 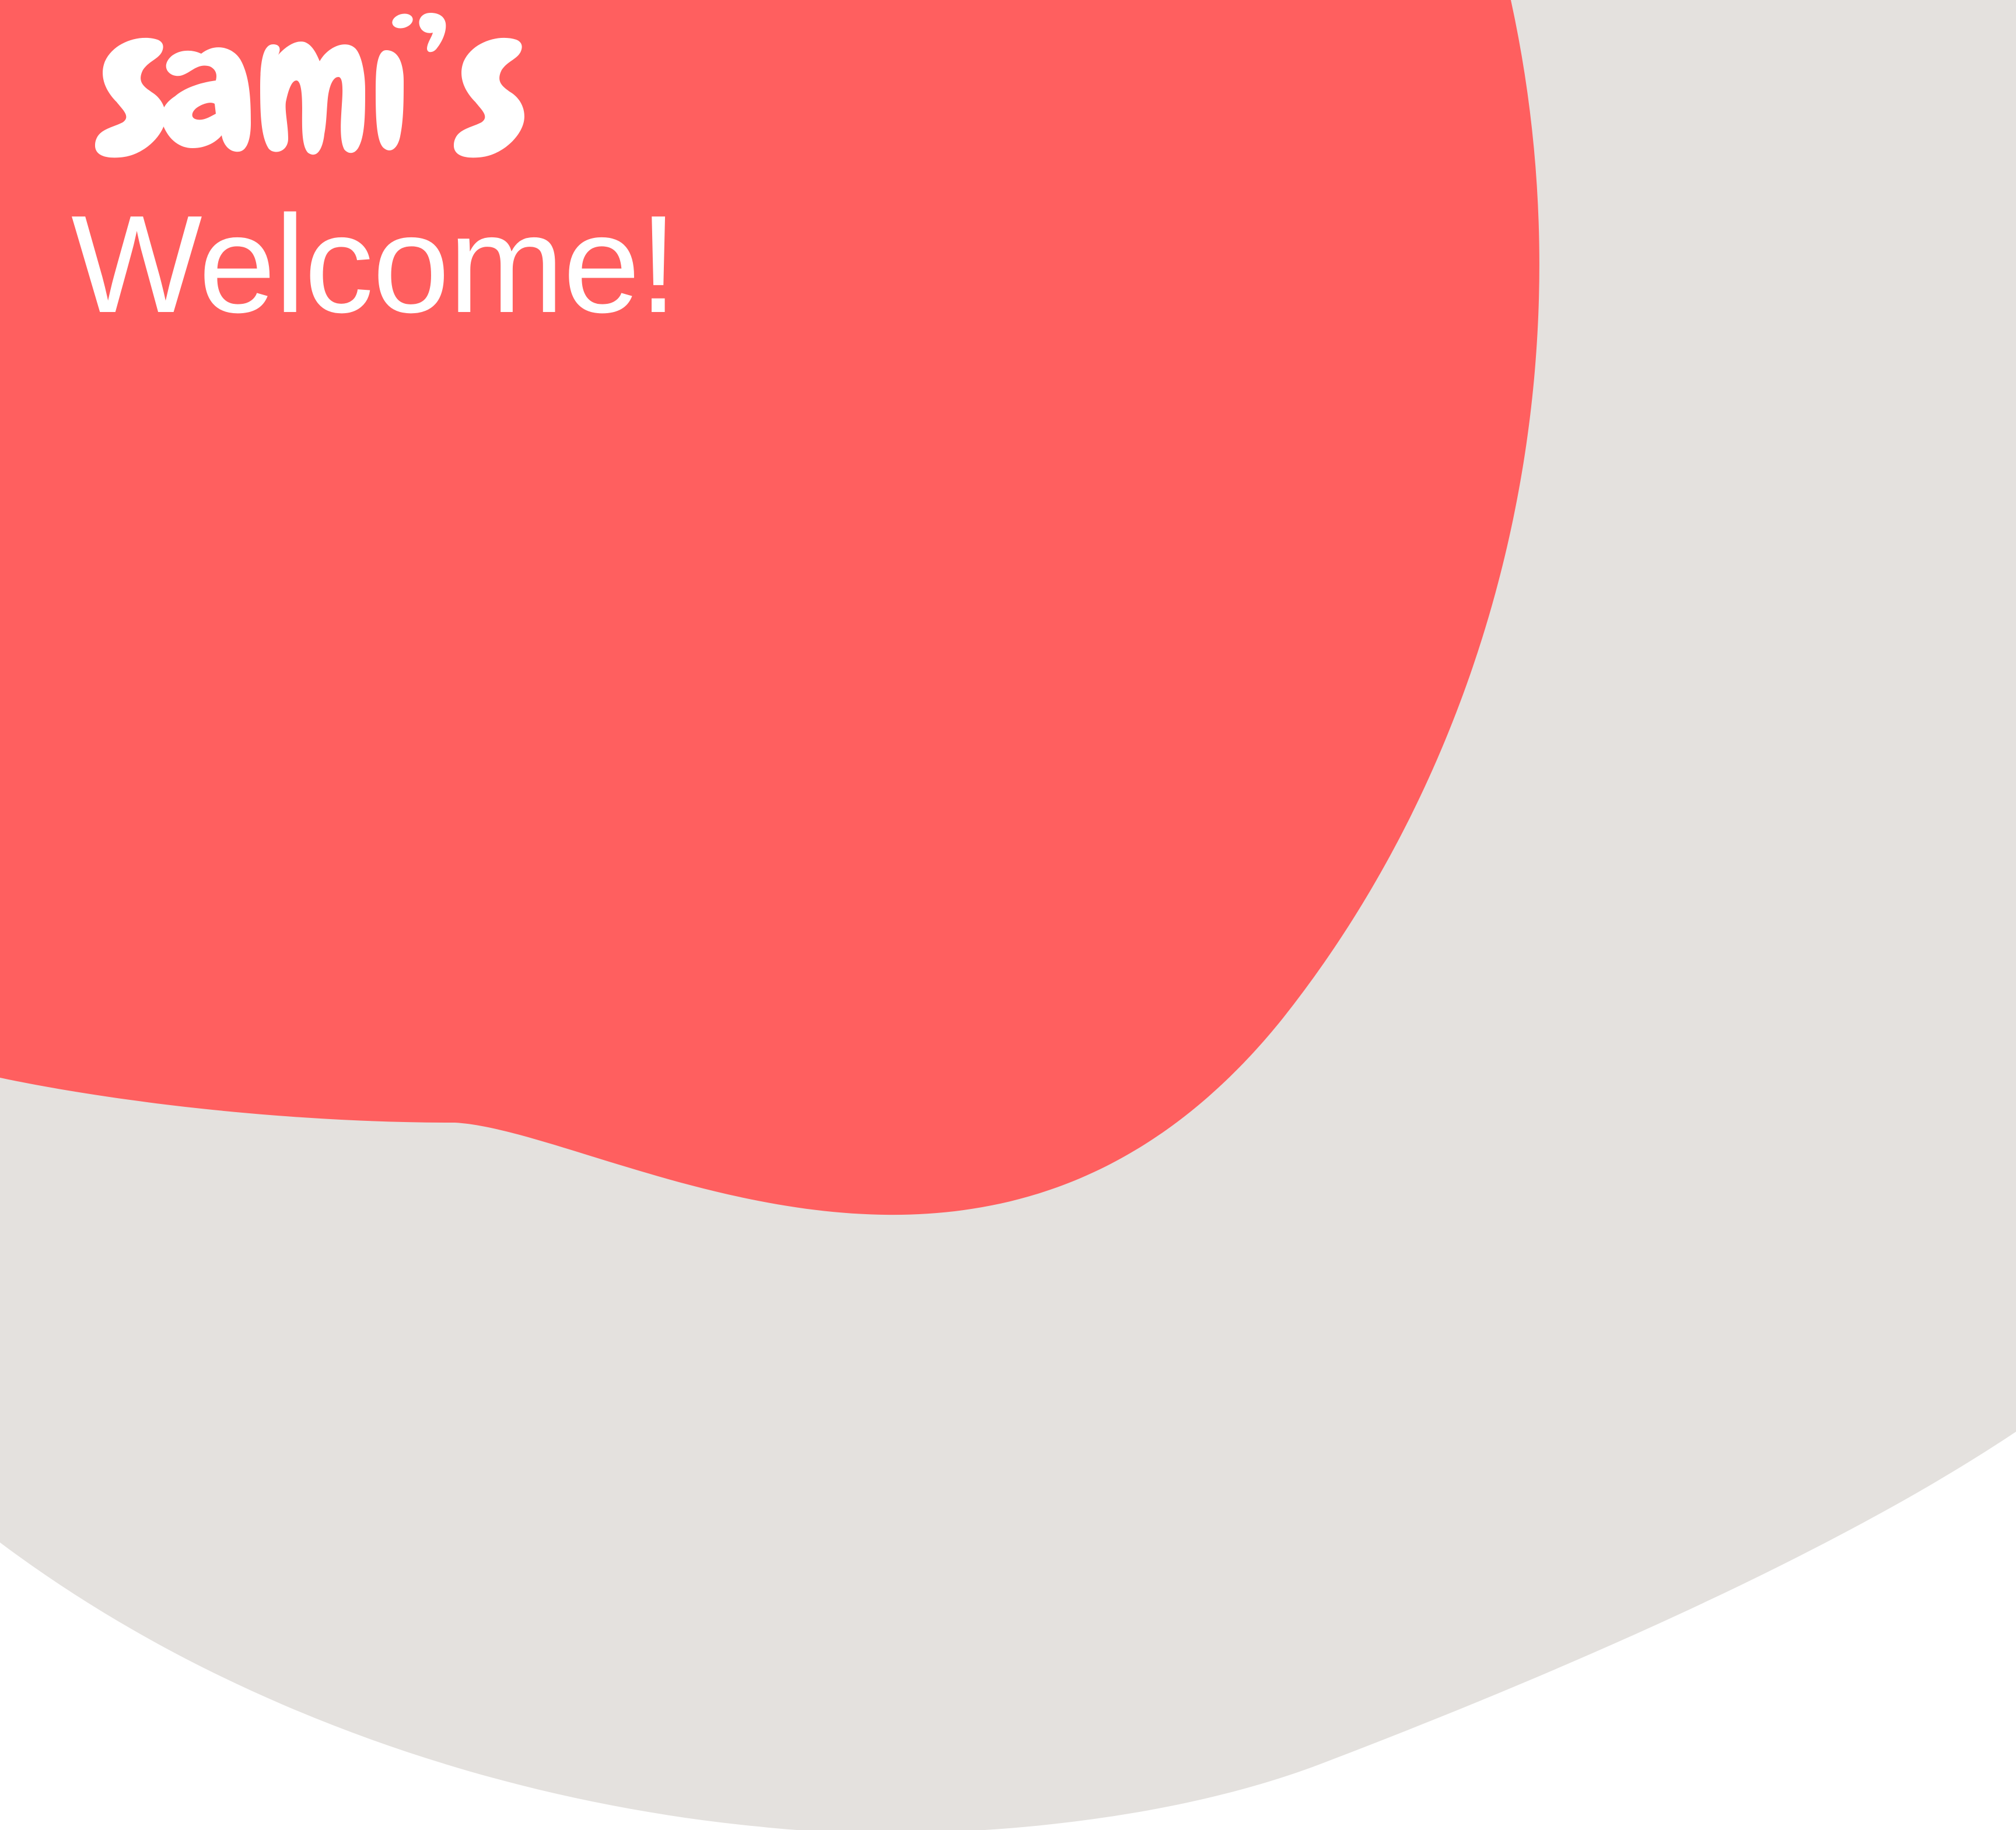 What do you see at coordinates (309, 85) in the screenshot?
I see `sami-s-logo` at bounding box center [309, 85].